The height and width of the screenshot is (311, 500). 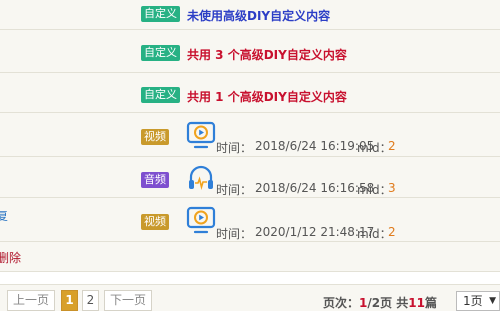 I want to click on page-info: 页次：1/2页 共11篇, so click(x=380, y=303).